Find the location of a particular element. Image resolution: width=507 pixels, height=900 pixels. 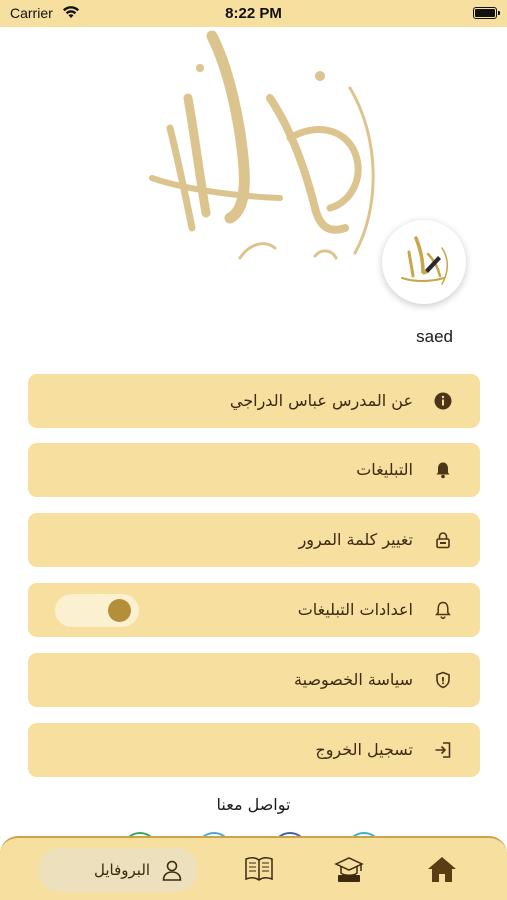

menu-item-label: تسجيل الخروج is located at coordinates (364, 749).